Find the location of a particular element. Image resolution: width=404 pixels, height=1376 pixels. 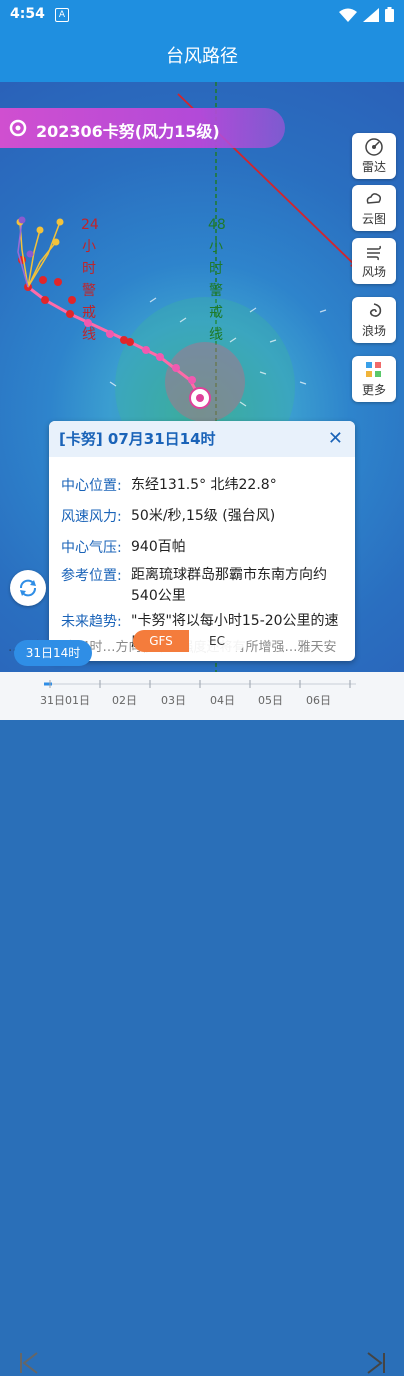

warning-24h-char: 警 is located at coordinates (89, 291).